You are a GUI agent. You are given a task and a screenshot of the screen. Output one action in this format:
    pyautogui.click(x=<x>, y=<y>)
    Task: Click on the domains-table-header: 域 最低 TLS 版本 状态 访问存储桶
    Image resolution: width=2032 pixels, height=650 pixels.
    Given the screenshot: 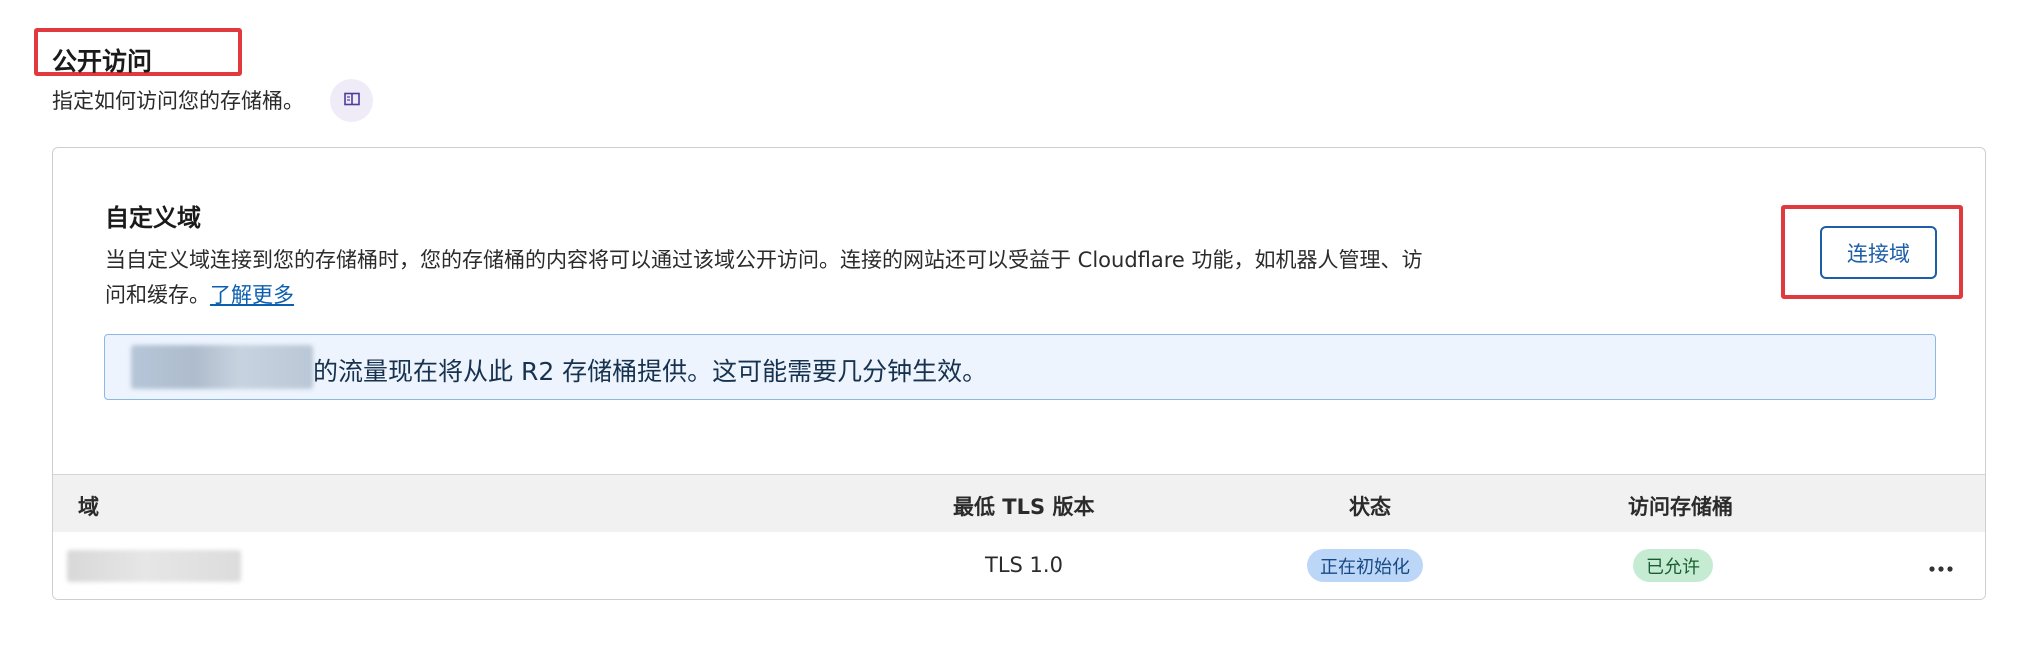 What is the action you would take?
    pyautogui.click(x=1019, y=503)
    